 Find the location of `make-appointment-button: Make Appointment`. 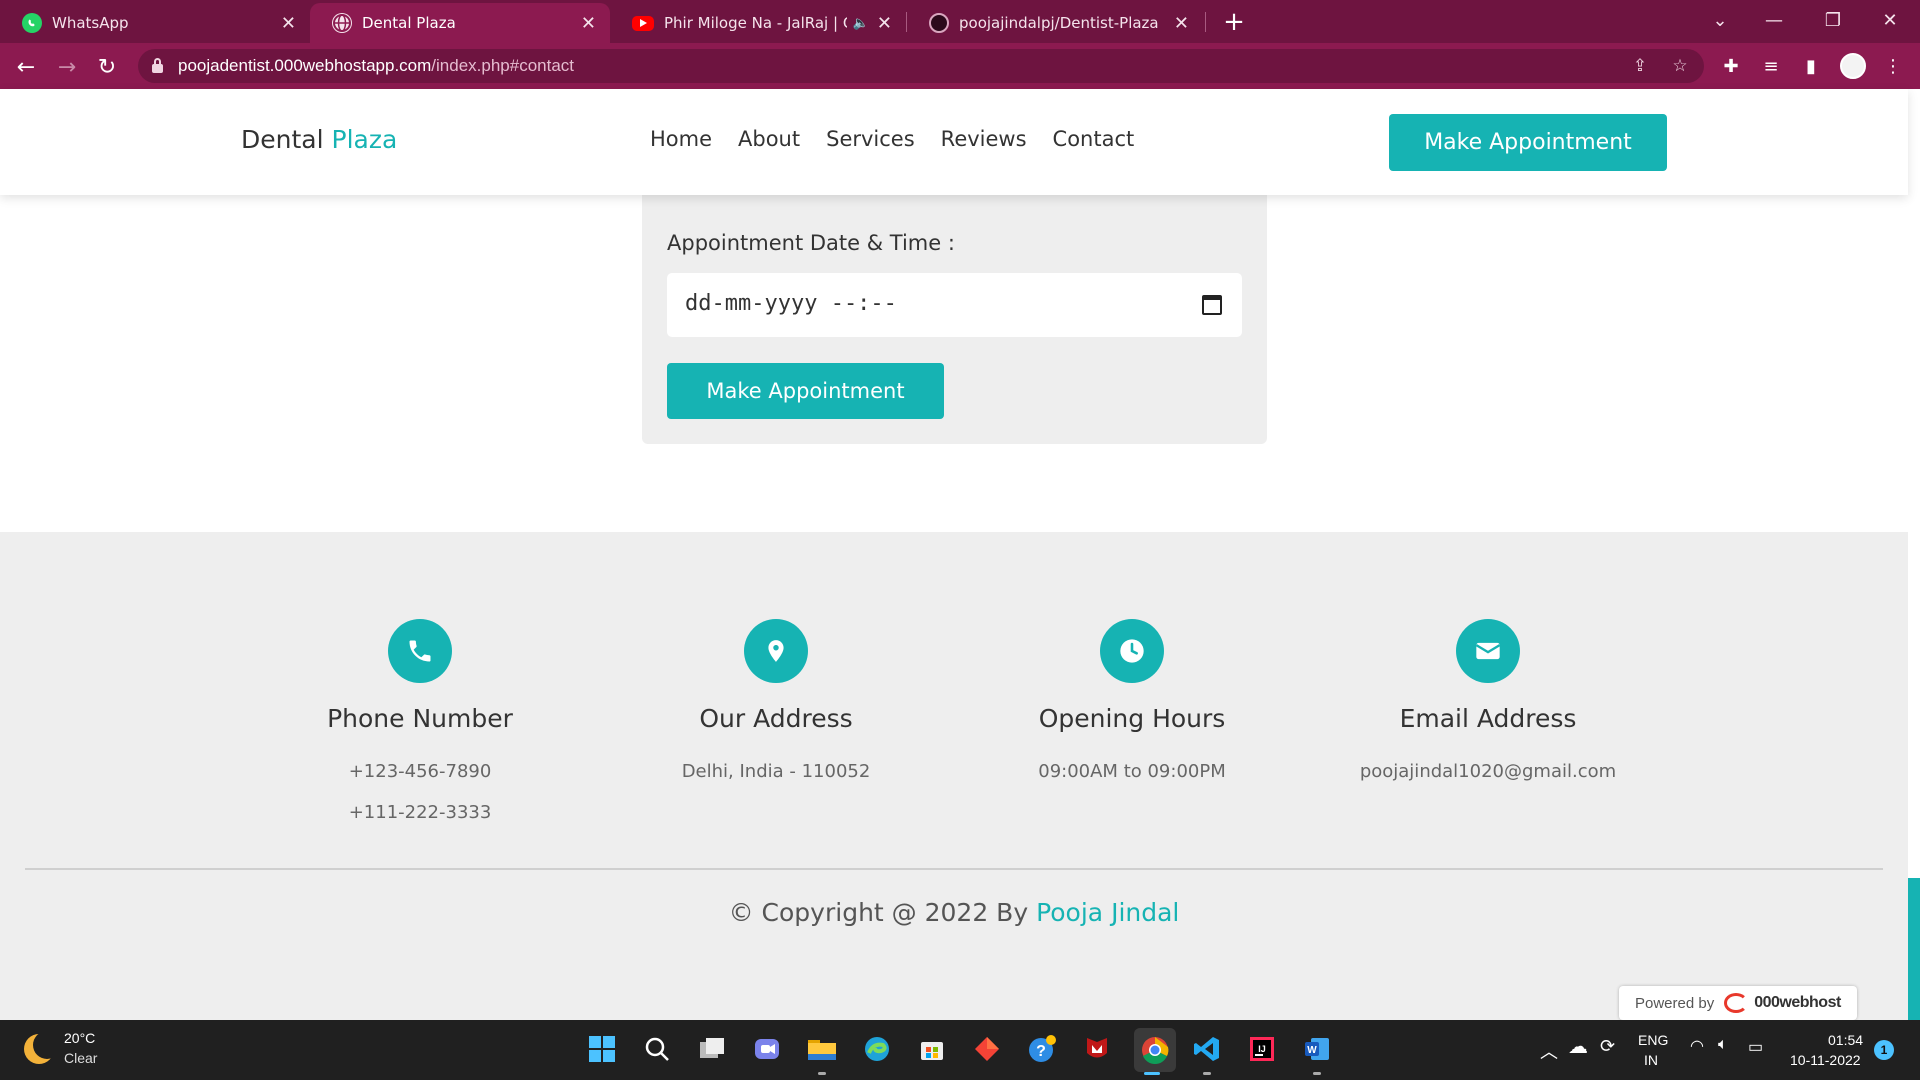

make-appointment-button: Make Appointment is located at coordinates (1528, 142).